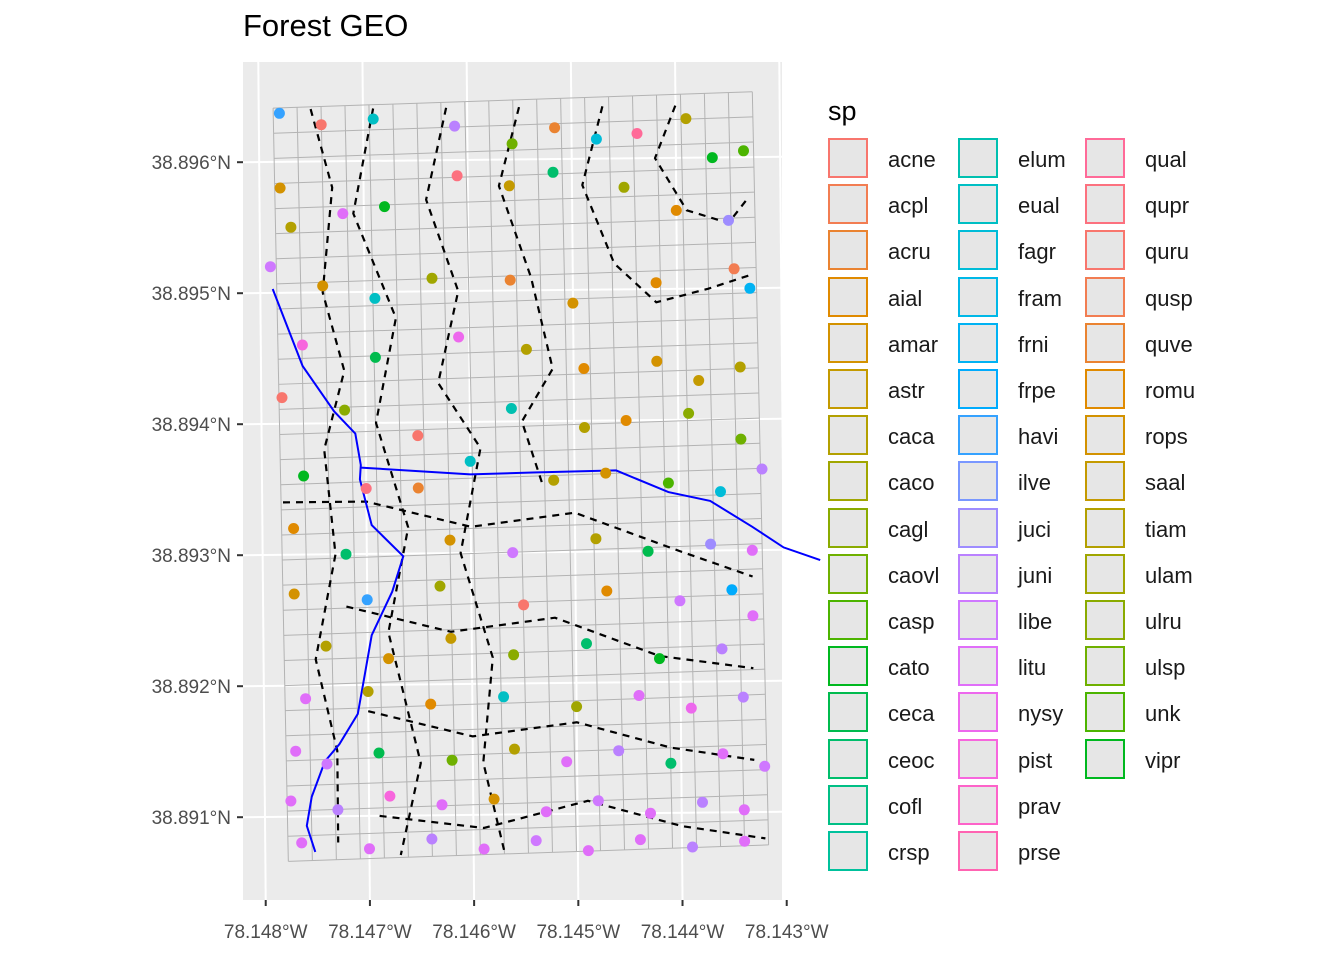  Describe the element at coordinates (1037, 390) in the screenshot. I see `legend-item-label: frpe` at that location.